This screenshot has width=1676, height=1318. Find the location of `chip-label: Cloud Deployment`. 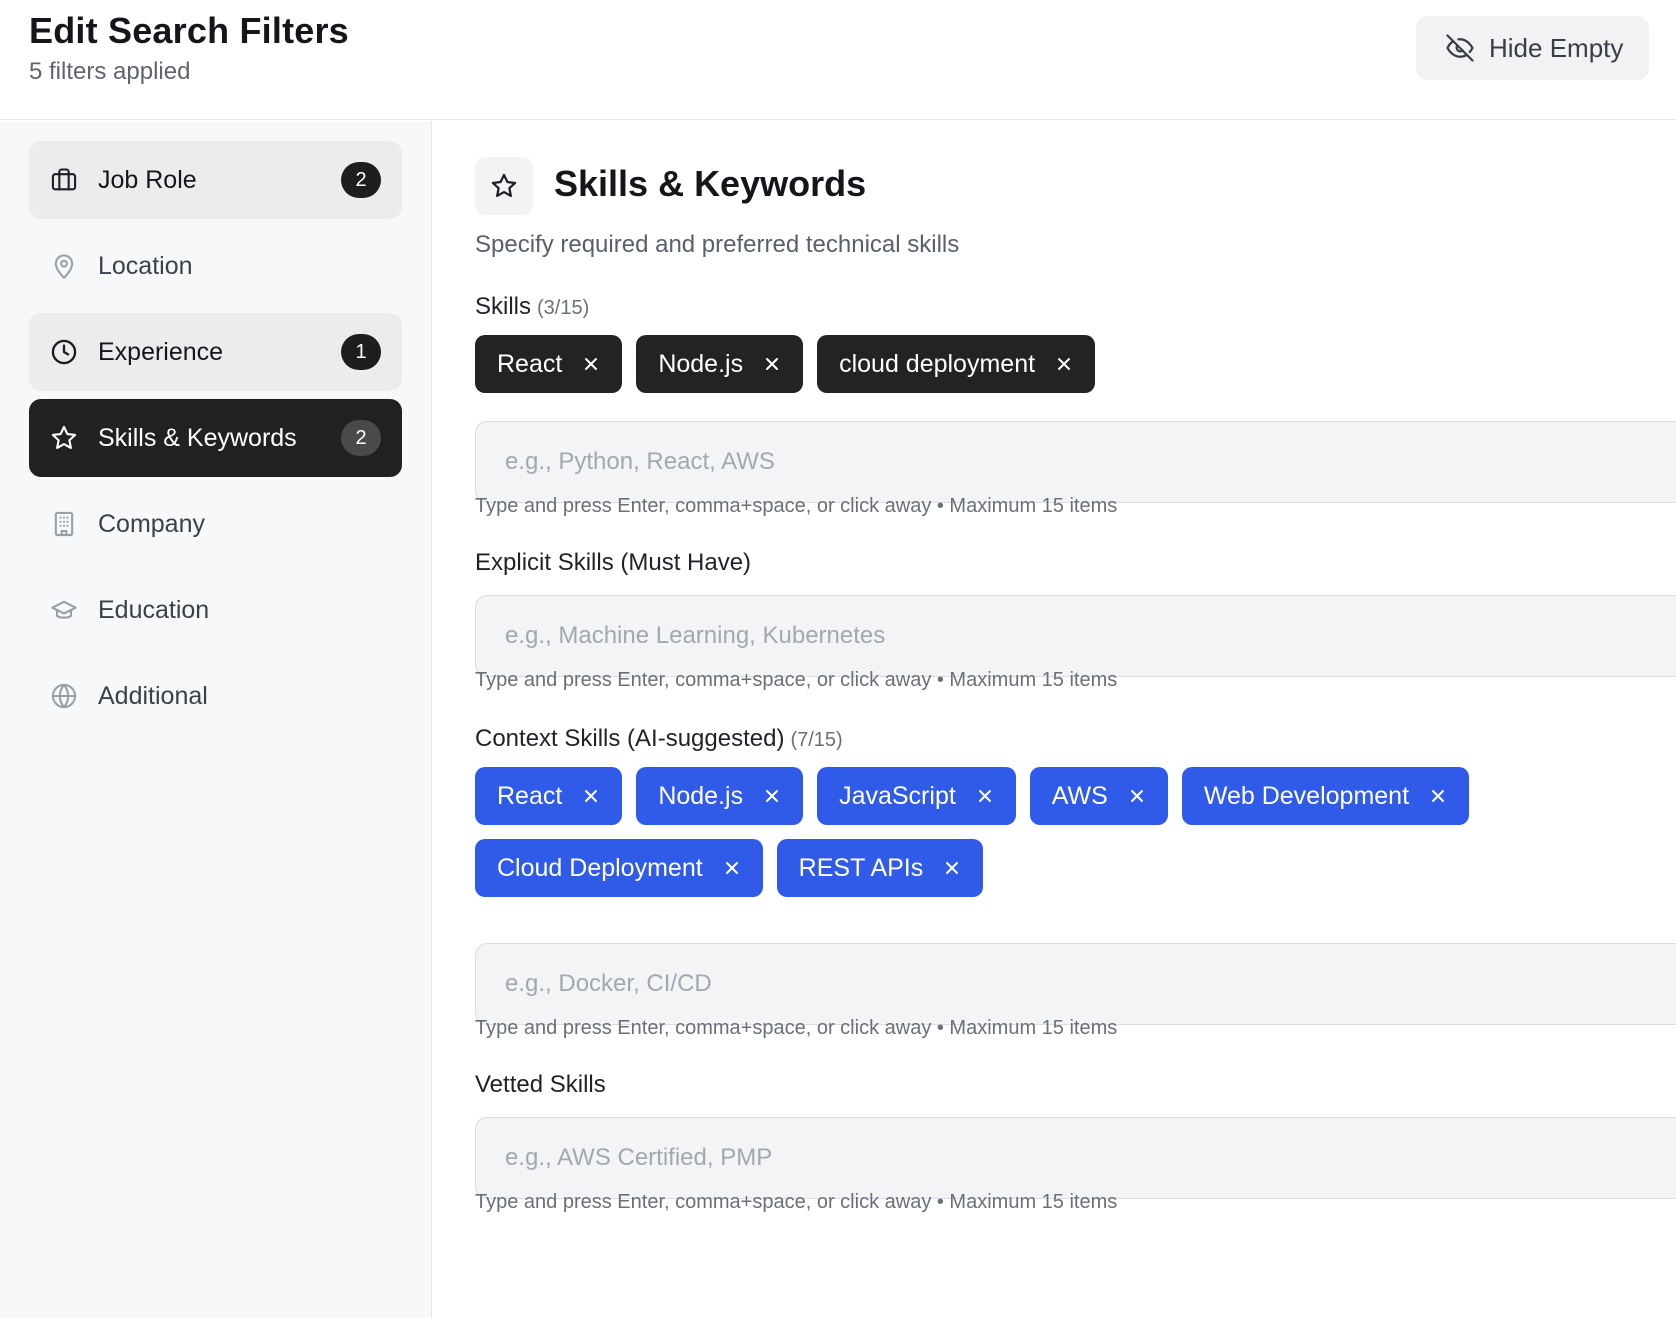

chip-label: Cloud Deployment is located at coordinates (600, 867).